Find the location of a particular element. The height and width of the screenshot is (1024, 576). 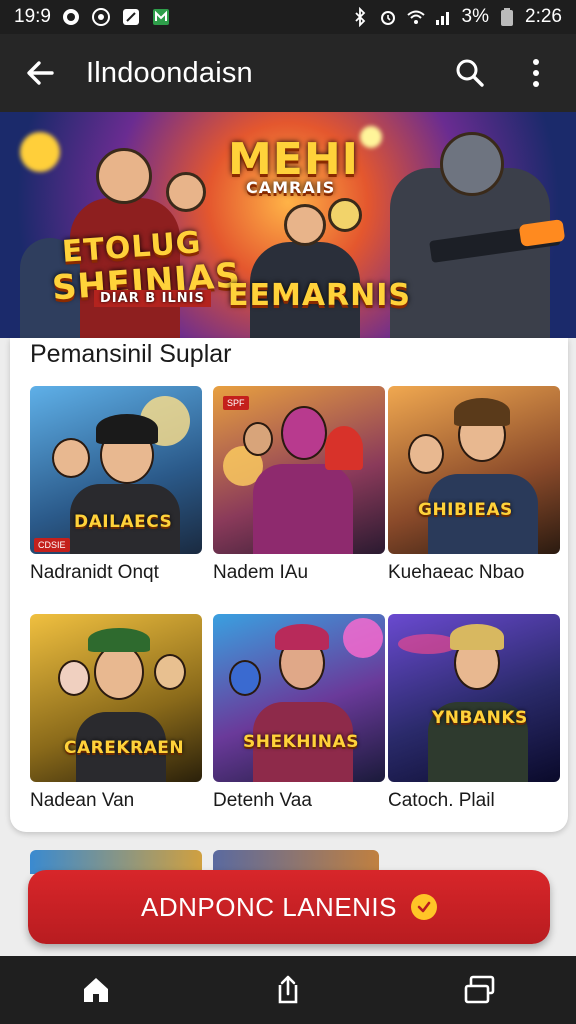

game-tile-6: YNBANKS is located at coordinates (474, 698).